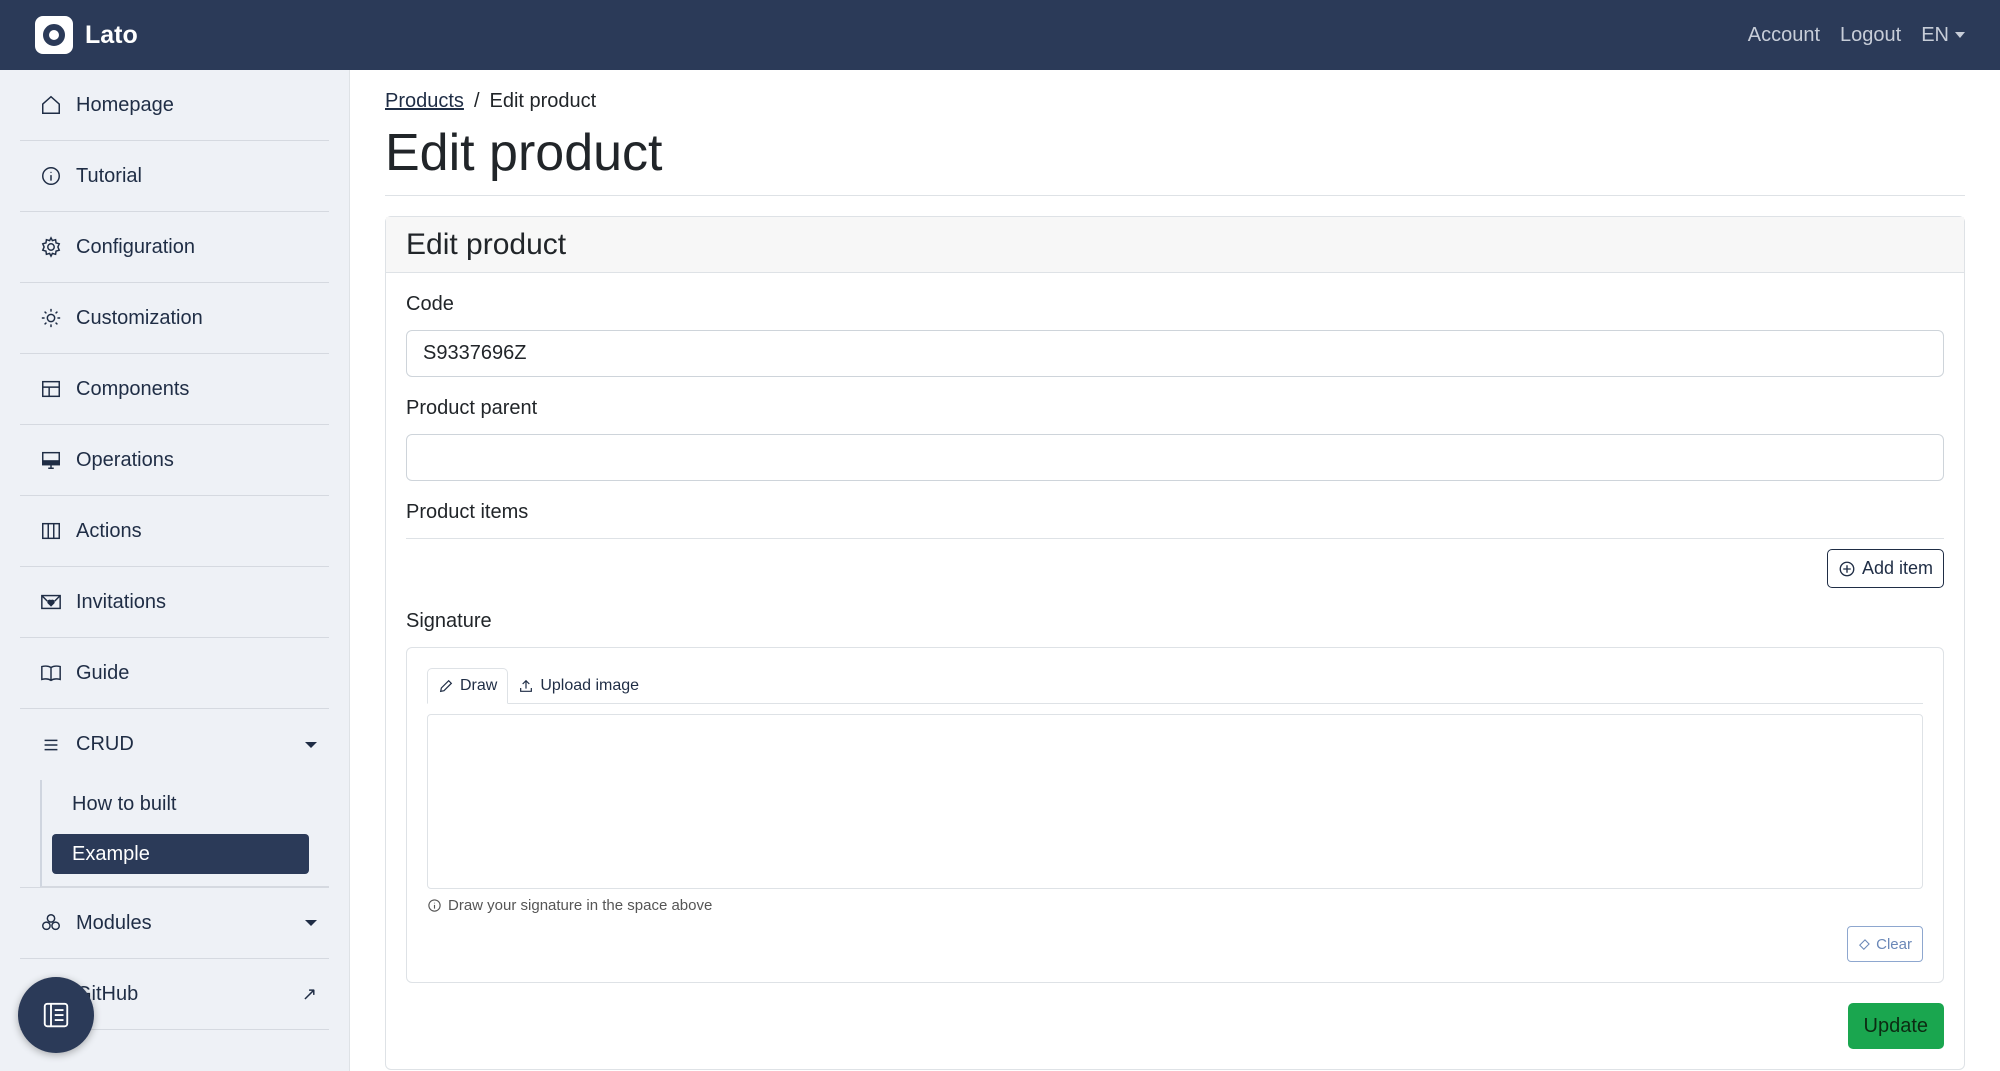  I want to click on signature-help: Draw your signature in the space above, so click(1175, 905).